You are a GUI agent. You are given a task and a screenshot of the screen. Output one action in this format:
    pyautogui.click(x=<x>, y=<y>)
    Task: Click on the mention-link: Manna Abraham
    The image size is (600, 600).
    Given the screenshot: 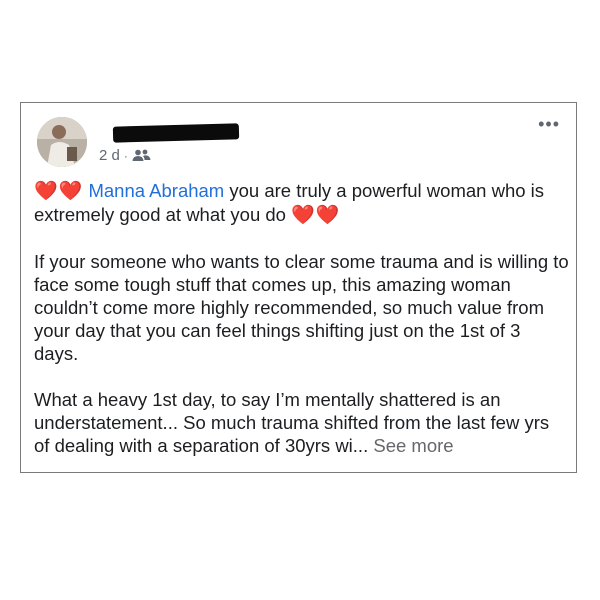 What is the action you would take?
    pyautogui.click(x=156, y=190)
    